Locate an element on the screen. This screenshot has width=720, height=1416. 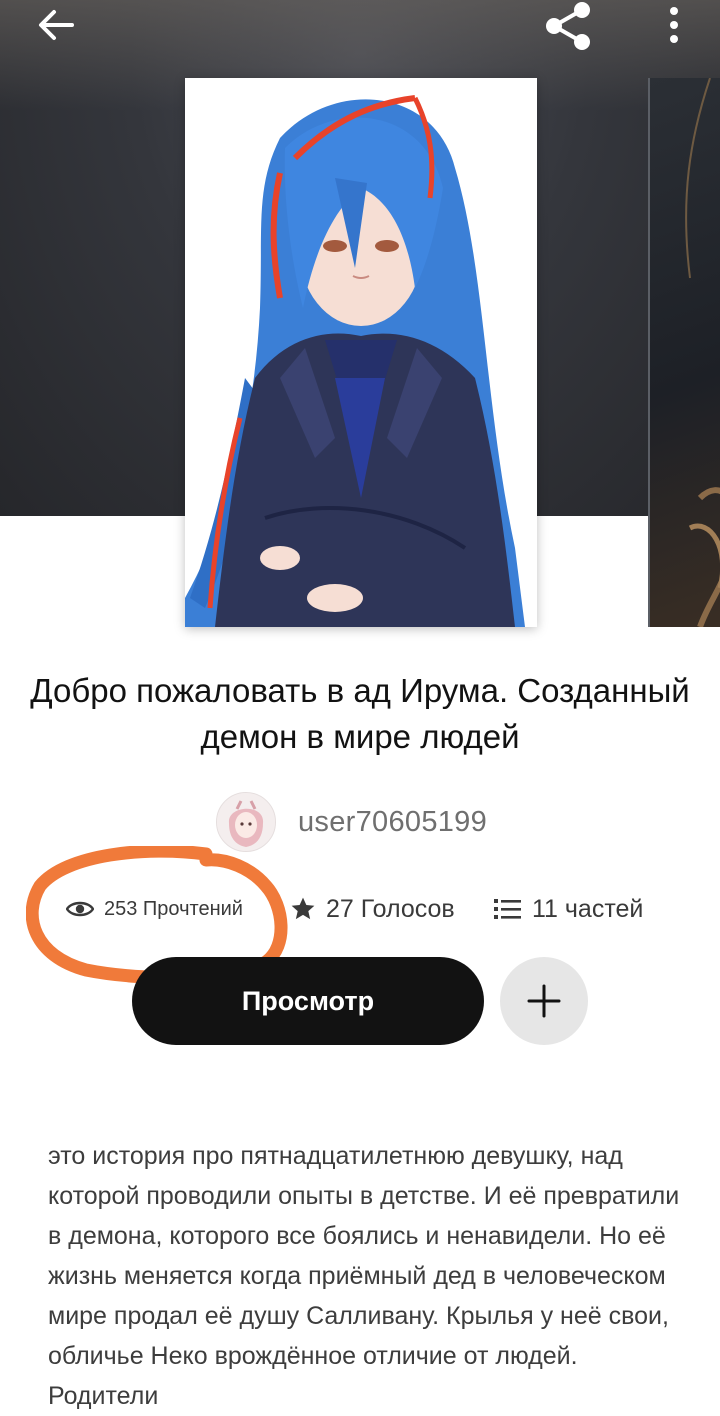
author-row: user70605199 is located at coordinates (351, 822).